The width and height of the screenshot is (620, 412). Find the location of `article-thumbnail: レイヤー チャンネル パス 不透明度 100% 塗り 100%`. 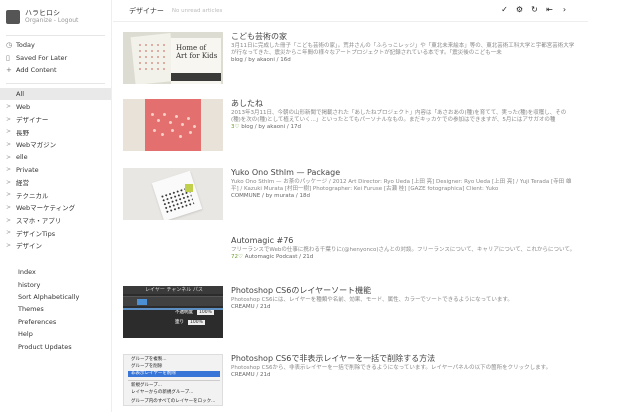

article-thumbnail: レイヤー チャンネル パス 不透明度 100% 塗り 100% is located at coordinates (173, 312).